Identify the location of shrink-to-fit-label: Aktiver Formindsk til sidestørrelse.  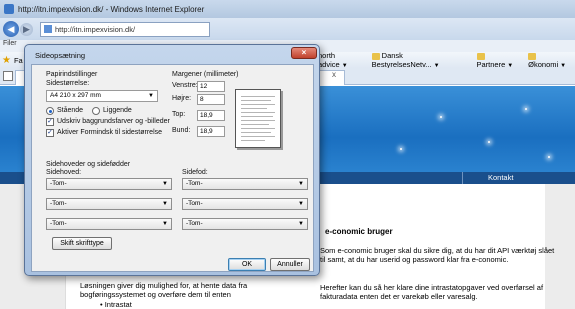
(110, 132).